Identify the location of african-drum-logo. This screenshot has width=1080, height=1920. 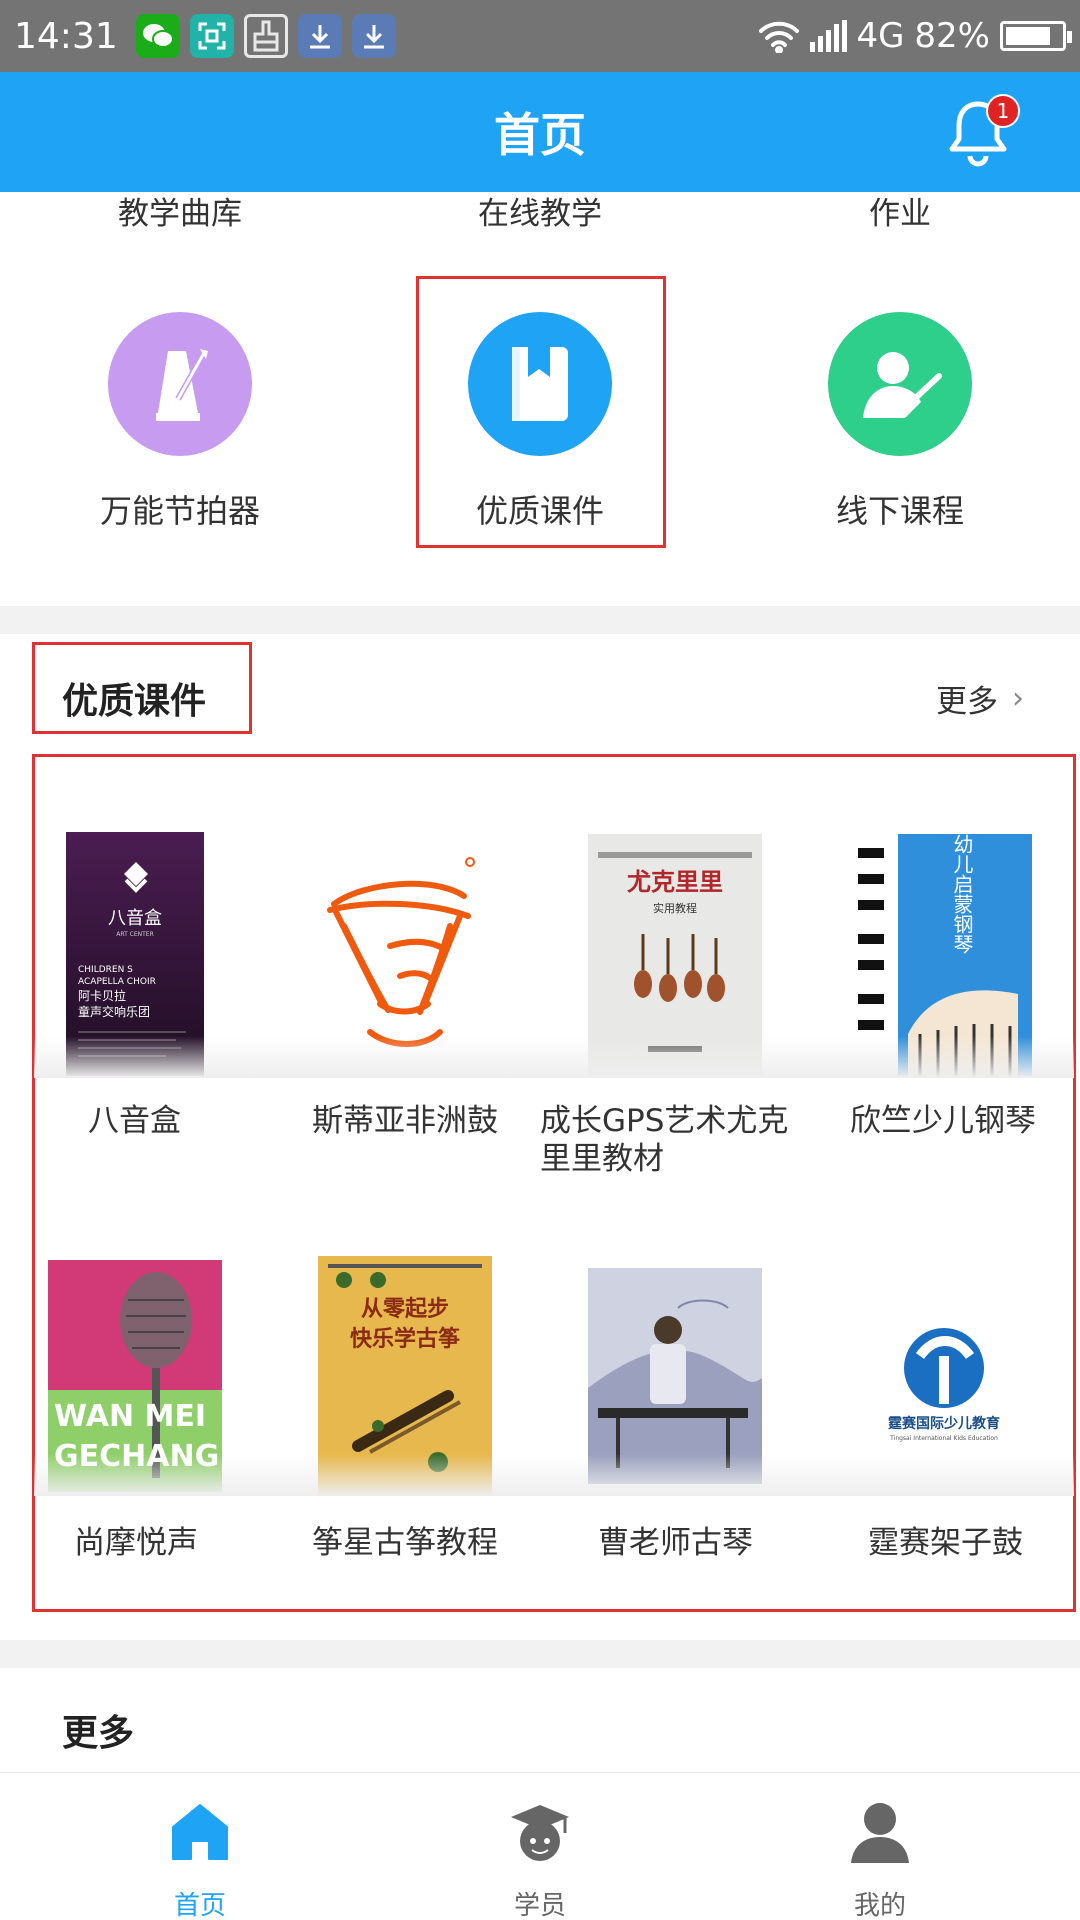
(401, 952).